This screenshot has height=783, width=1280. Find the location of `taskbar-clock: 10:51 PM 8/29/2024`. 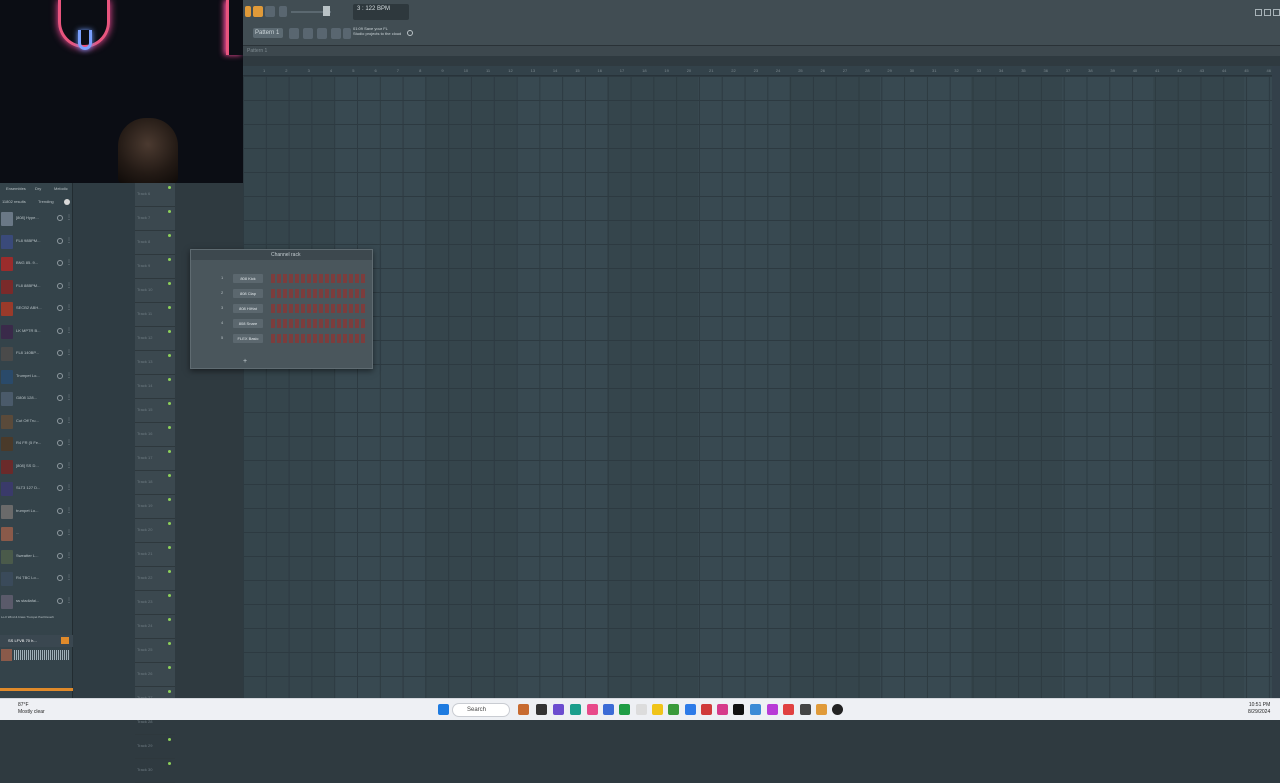

taskbar-clock: 10:51 PM 8/29/2024 is located at coordinates (1259, 709).